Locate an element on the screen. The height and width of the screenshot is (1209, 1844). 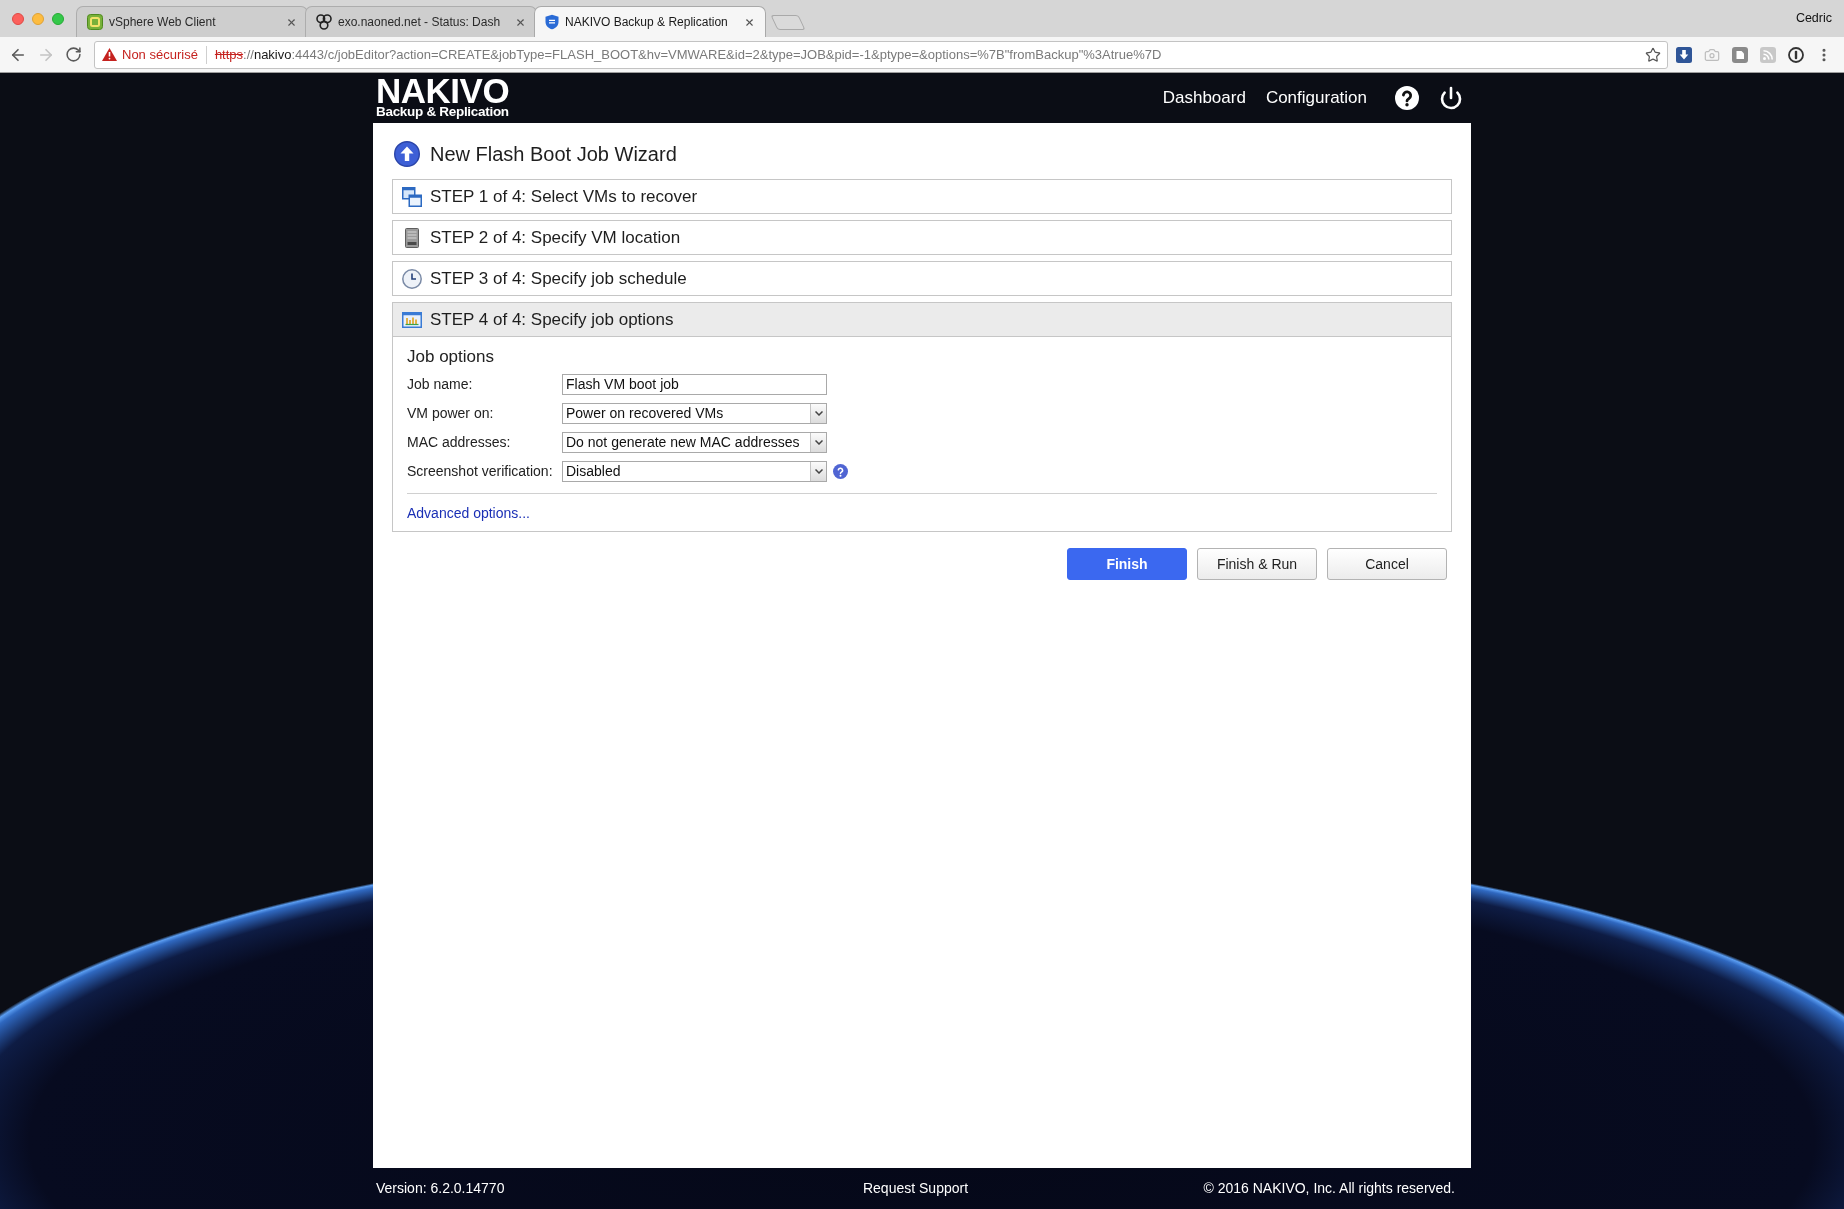
request-support-link: Request Support is located at coordinates (915, 1188).